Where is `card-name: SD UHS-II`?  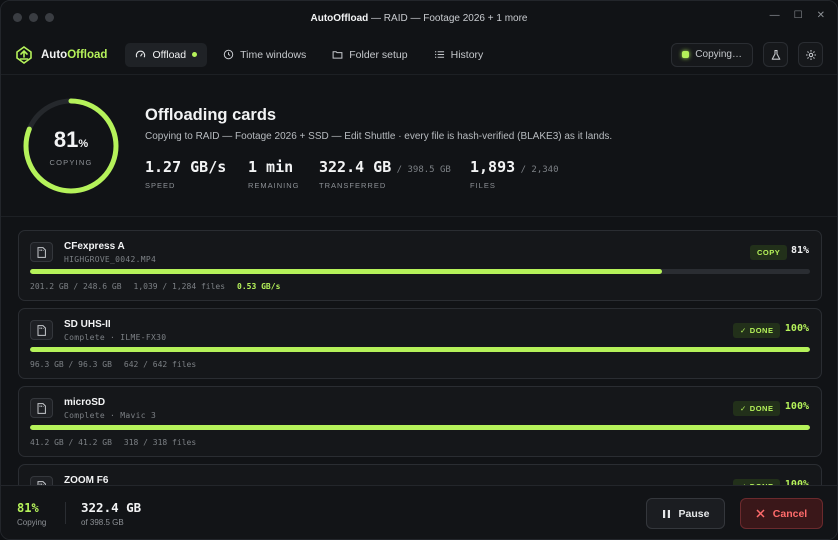
card-name: SD UHS-II is located at coordinates (87, 324).